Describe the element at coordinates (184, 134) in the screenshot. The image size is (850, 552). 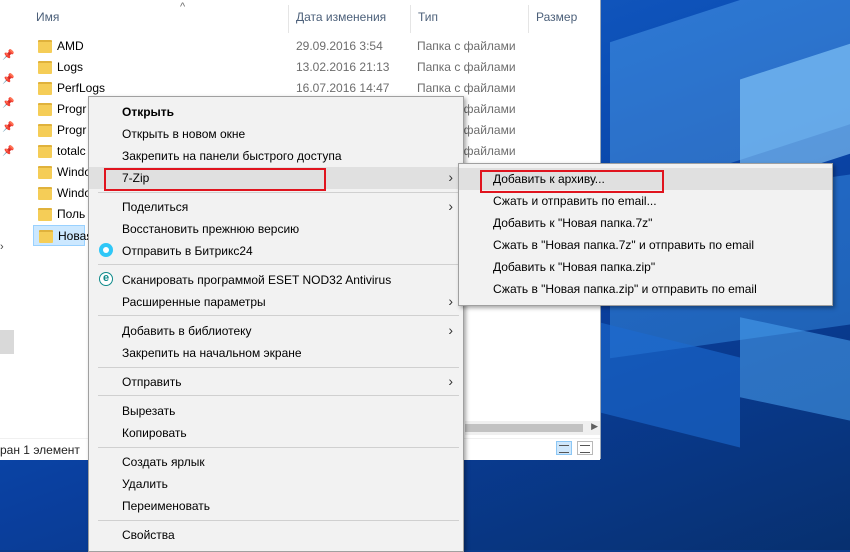
I see `menu-item-label: Открыть в новом окне` at that location.